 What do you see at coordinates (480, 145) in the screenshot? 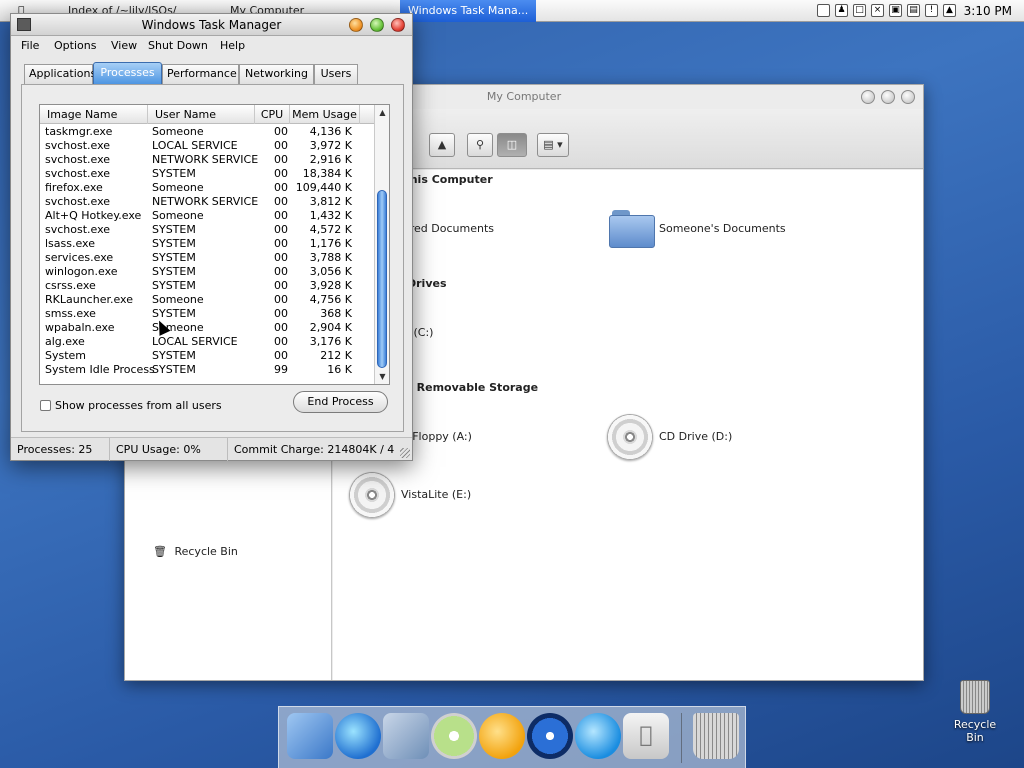
I see `search-button: ⚲` at bounding box center [480, 145].